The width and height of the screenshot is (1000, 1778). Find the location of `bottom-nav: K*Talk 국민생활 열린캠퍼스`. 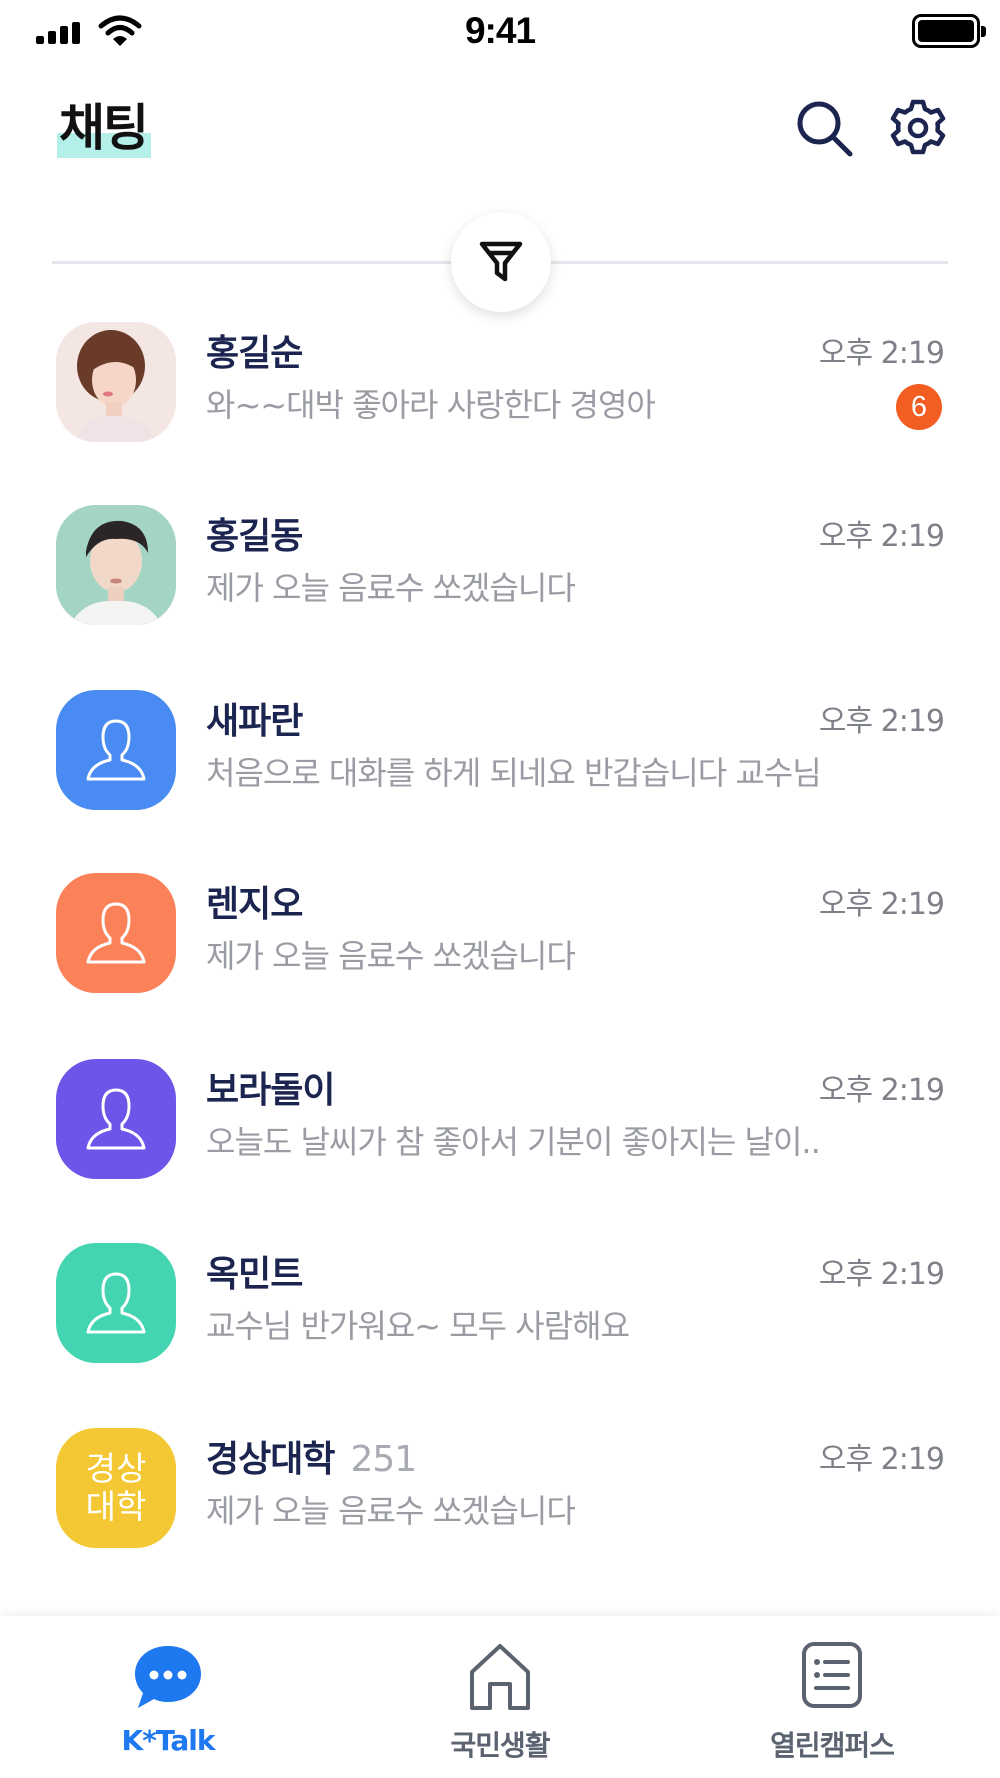

bottom-nav: K*Talk 국민생활 열린캠퍼스 is located at coordinates (500, 1697).